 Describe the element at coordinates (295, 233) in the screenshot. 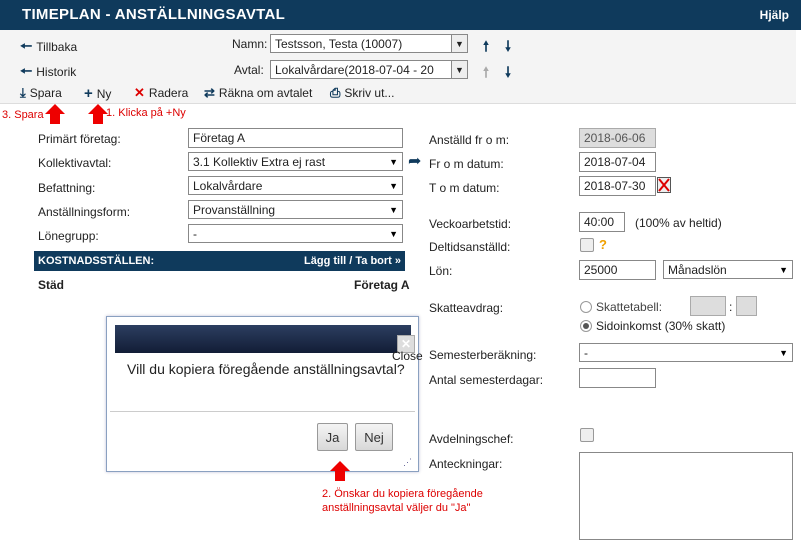

I see `lonegrupp-select: - ▼` at that location.